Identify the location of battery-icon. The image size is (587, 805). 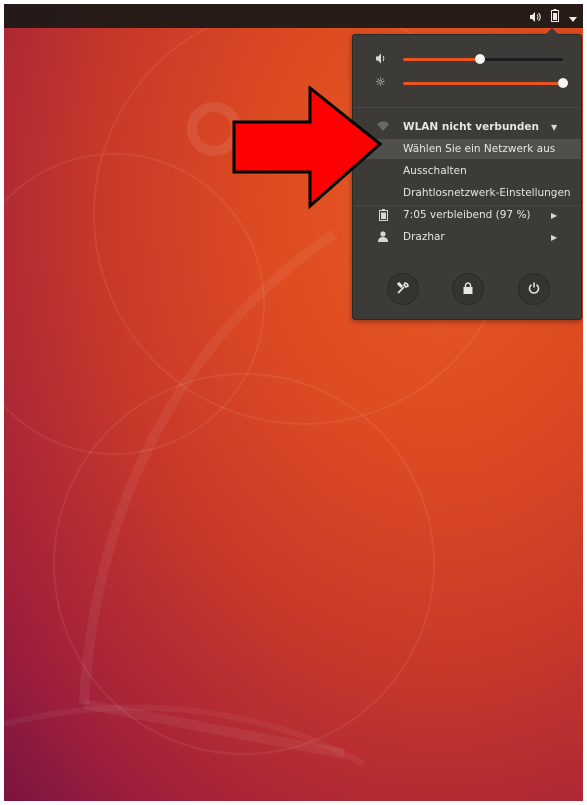
(555, 16).